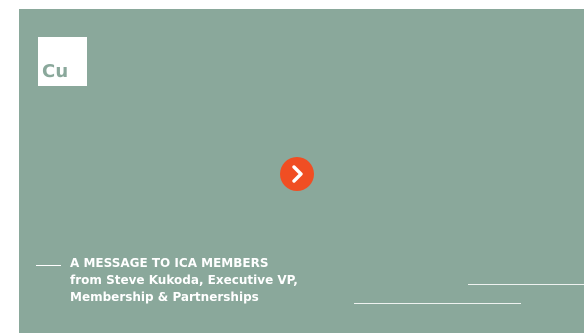 The image size is (584, 335). What do you see at coordinates (184, 280) in the screenshot?
I see `caption-author: from Steve Kukoda, Executive VP,` at bounding box center [184, 280].